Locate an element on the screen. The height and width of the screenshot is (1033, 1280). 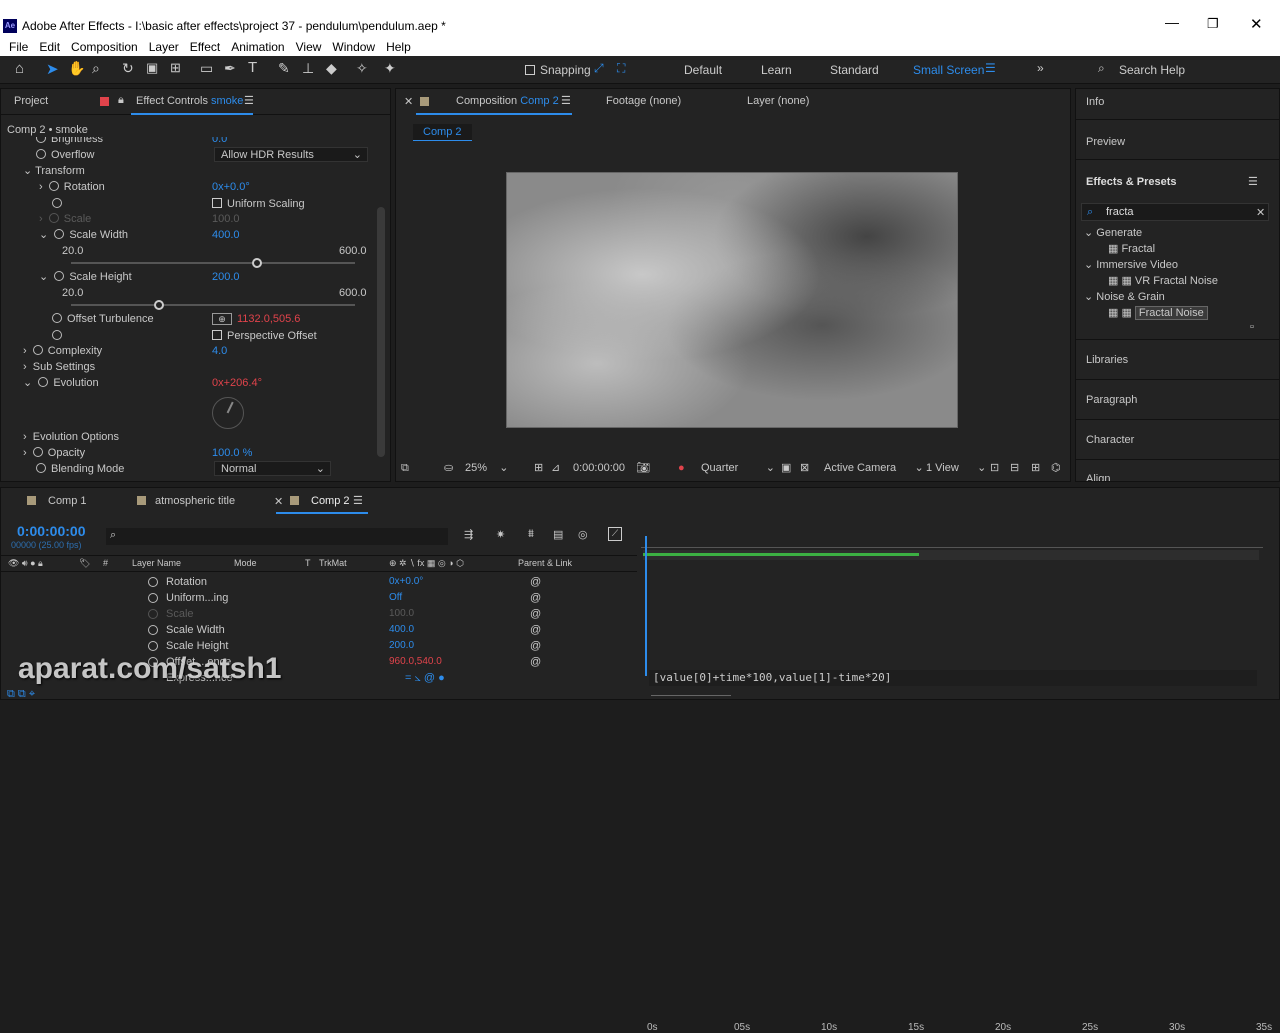
libraries-header: Libraries is located at coordinates (1107, 360).